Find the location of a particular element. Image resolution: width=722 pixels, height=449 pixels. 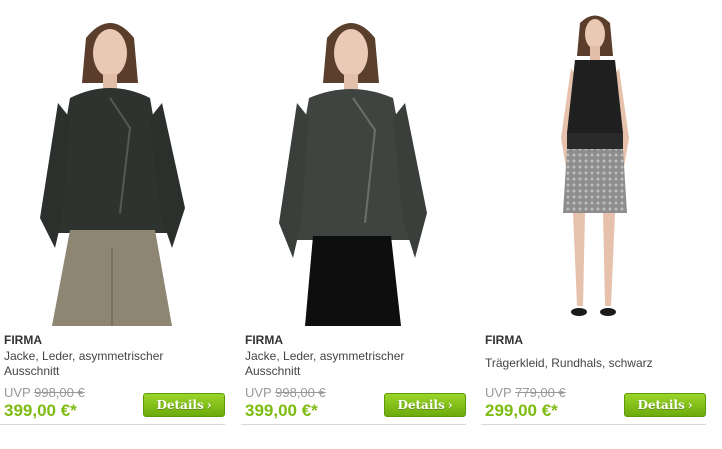

old-price: 779,00 € is located at coordinates (540, 392).